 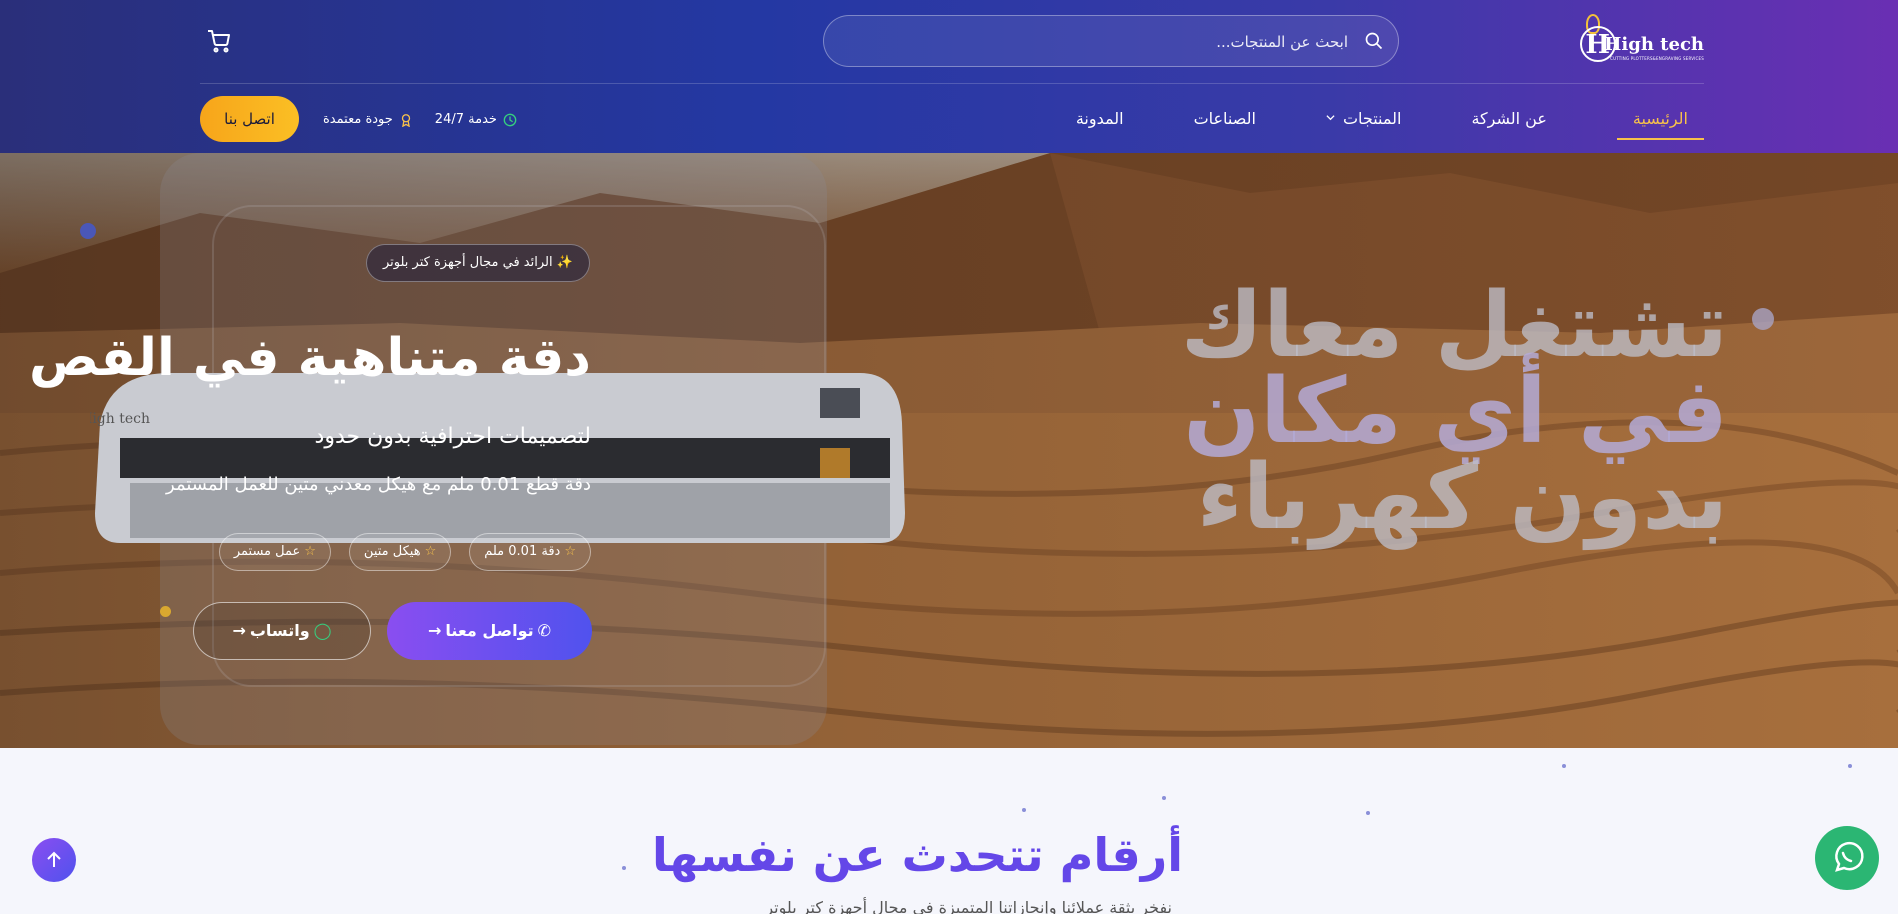 I want to click on feature-quality: جودة معتمدة, so click(x=368, y=119).